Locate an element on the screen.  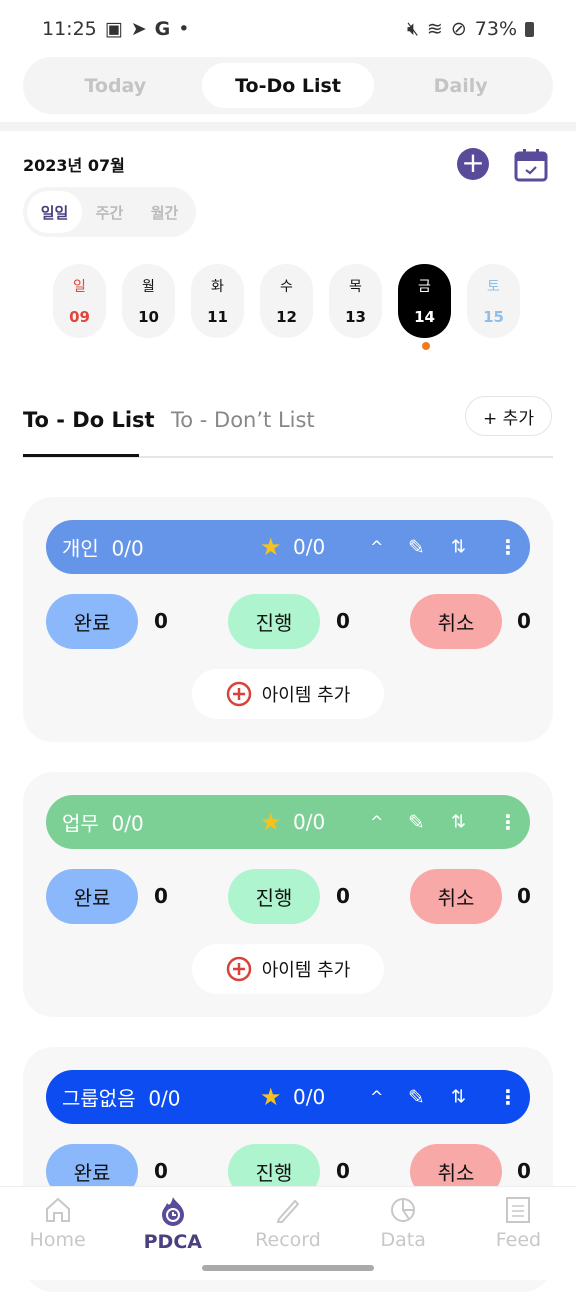
add-circle-button: + is located at coordinates (473, 164).